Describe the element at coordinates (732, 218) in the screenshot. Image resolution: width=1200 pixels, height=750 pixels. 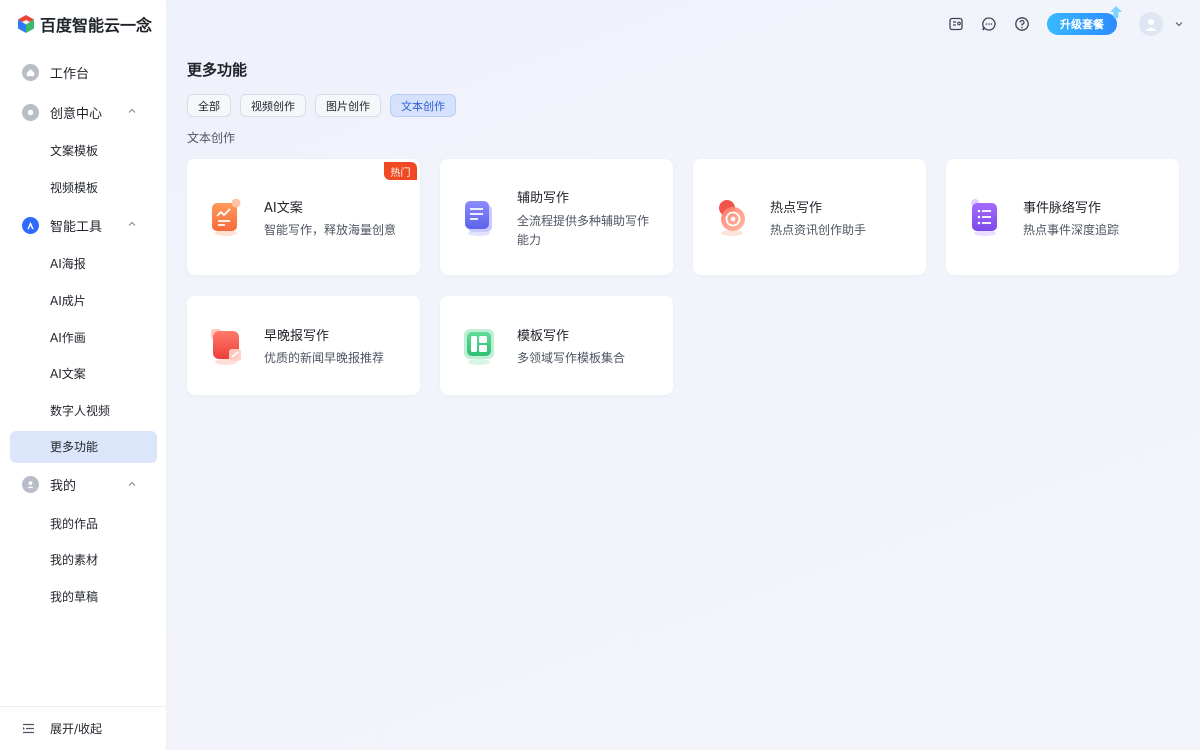
I see `hotspot-icon` at that location.